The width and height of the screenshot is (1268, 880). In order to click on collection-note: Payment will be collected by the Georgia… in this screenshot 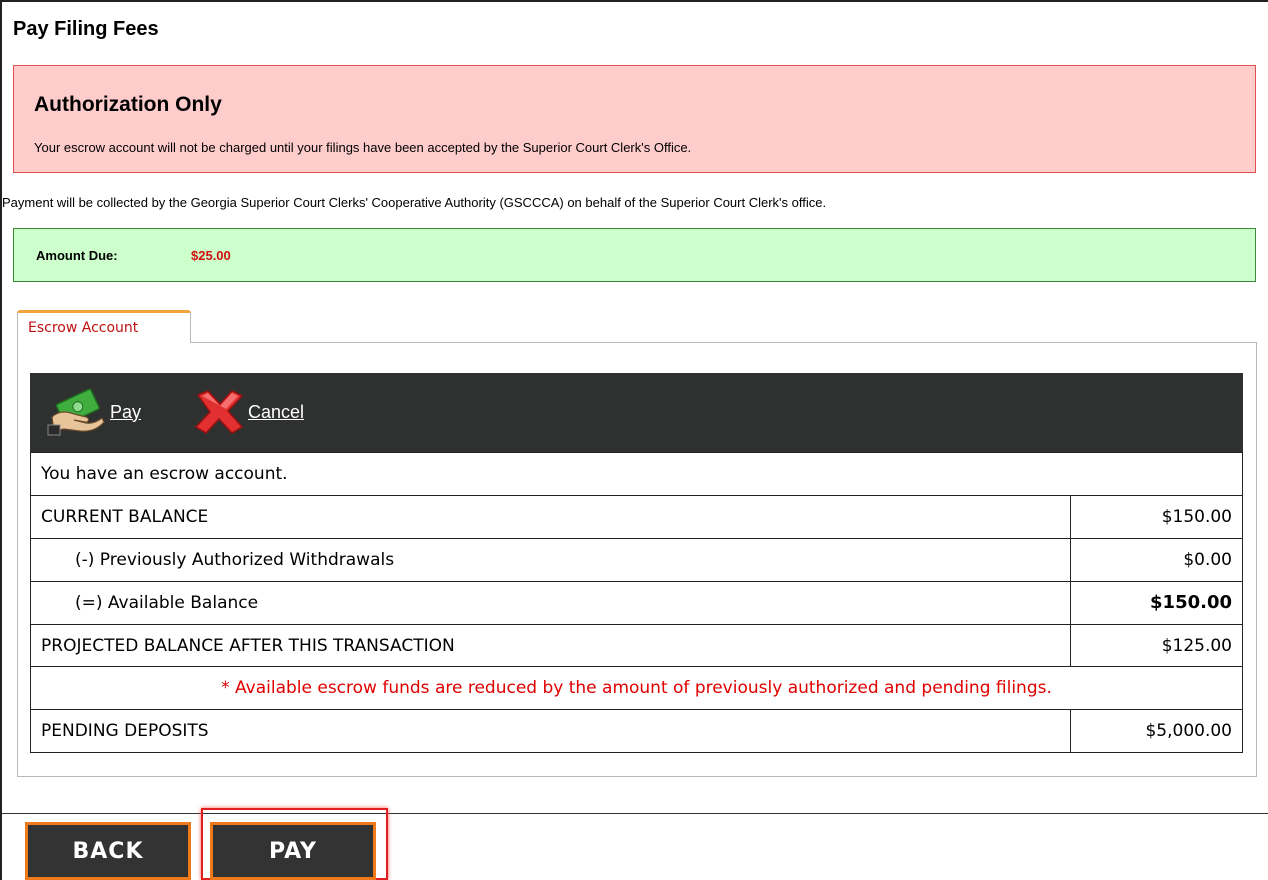, I will do `click(414, 202)`.